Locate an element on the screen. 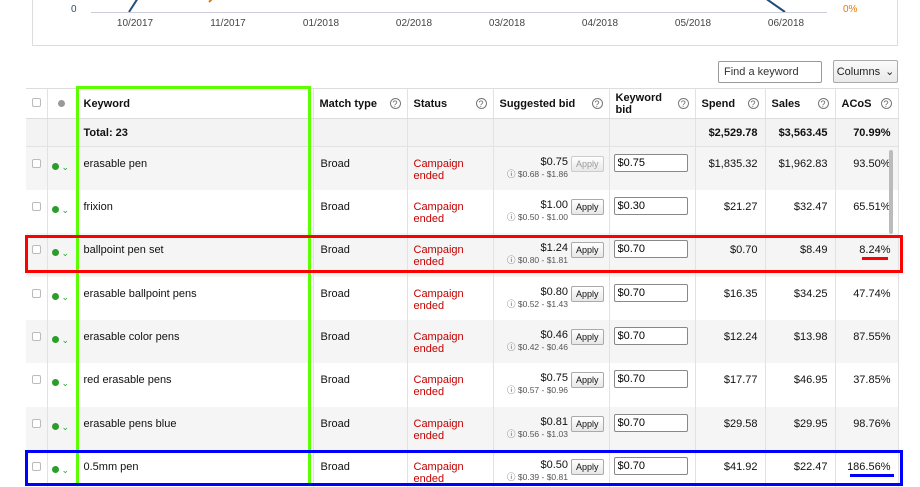  suggested-bid-cell: $0.81 ⓘ $0.56 - $1.03 Apply is located at coordinates (551, 428).